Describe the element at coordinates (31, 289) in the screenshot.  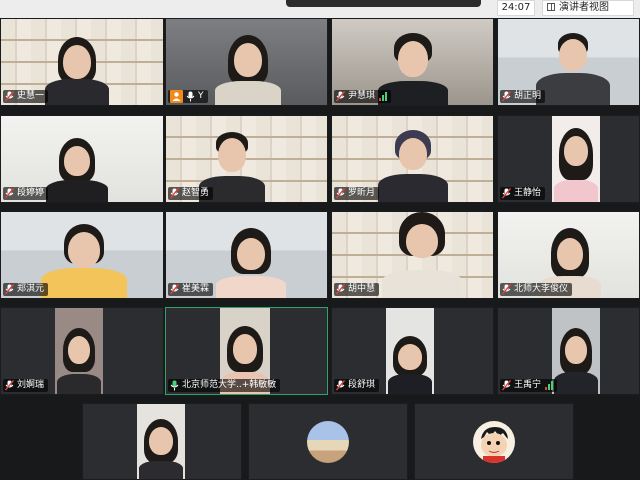
I see `participant-name: 郑淇元` at that location.